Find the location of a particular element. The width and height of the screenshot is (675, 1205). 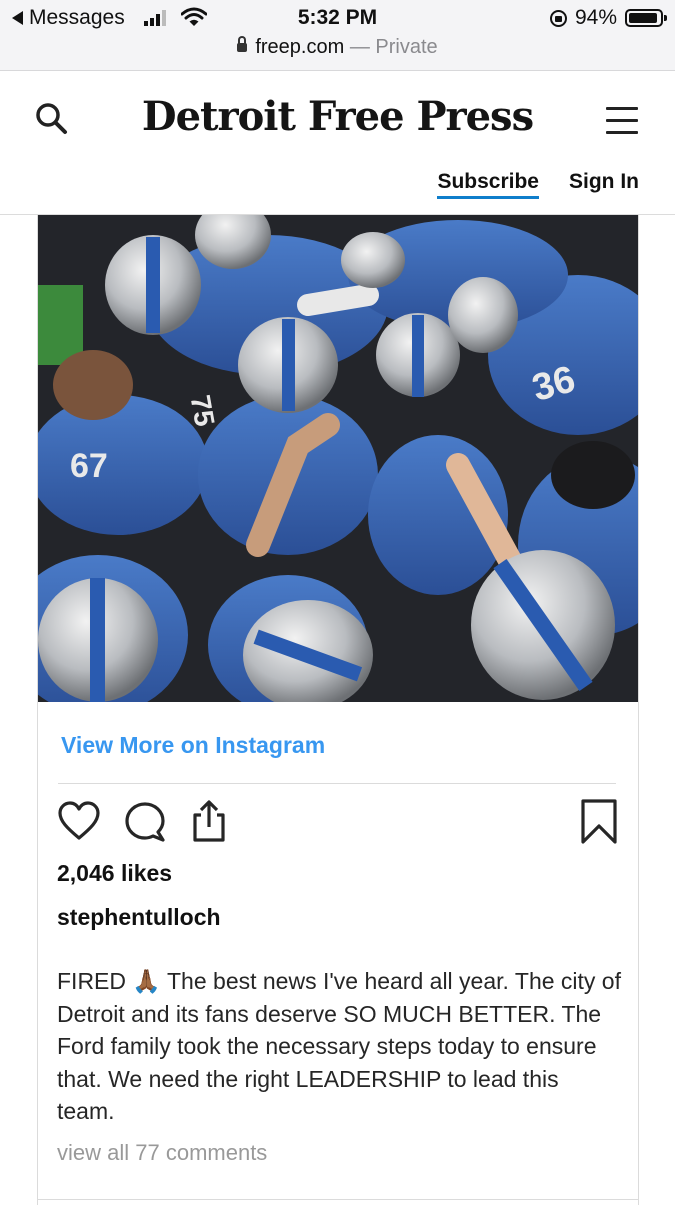

bookmark-icon is located at coordinates (599, 822).